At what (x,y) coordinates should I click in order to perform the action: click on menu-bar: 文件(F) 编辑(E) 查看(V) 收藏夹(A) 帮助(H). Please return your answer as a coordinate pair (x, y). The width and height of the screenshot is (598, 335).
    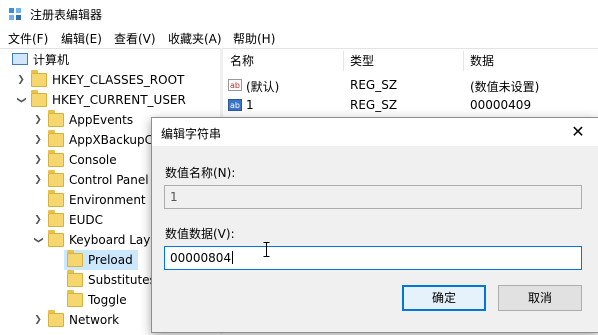
    Looking at the image, I should click on (299, 38).